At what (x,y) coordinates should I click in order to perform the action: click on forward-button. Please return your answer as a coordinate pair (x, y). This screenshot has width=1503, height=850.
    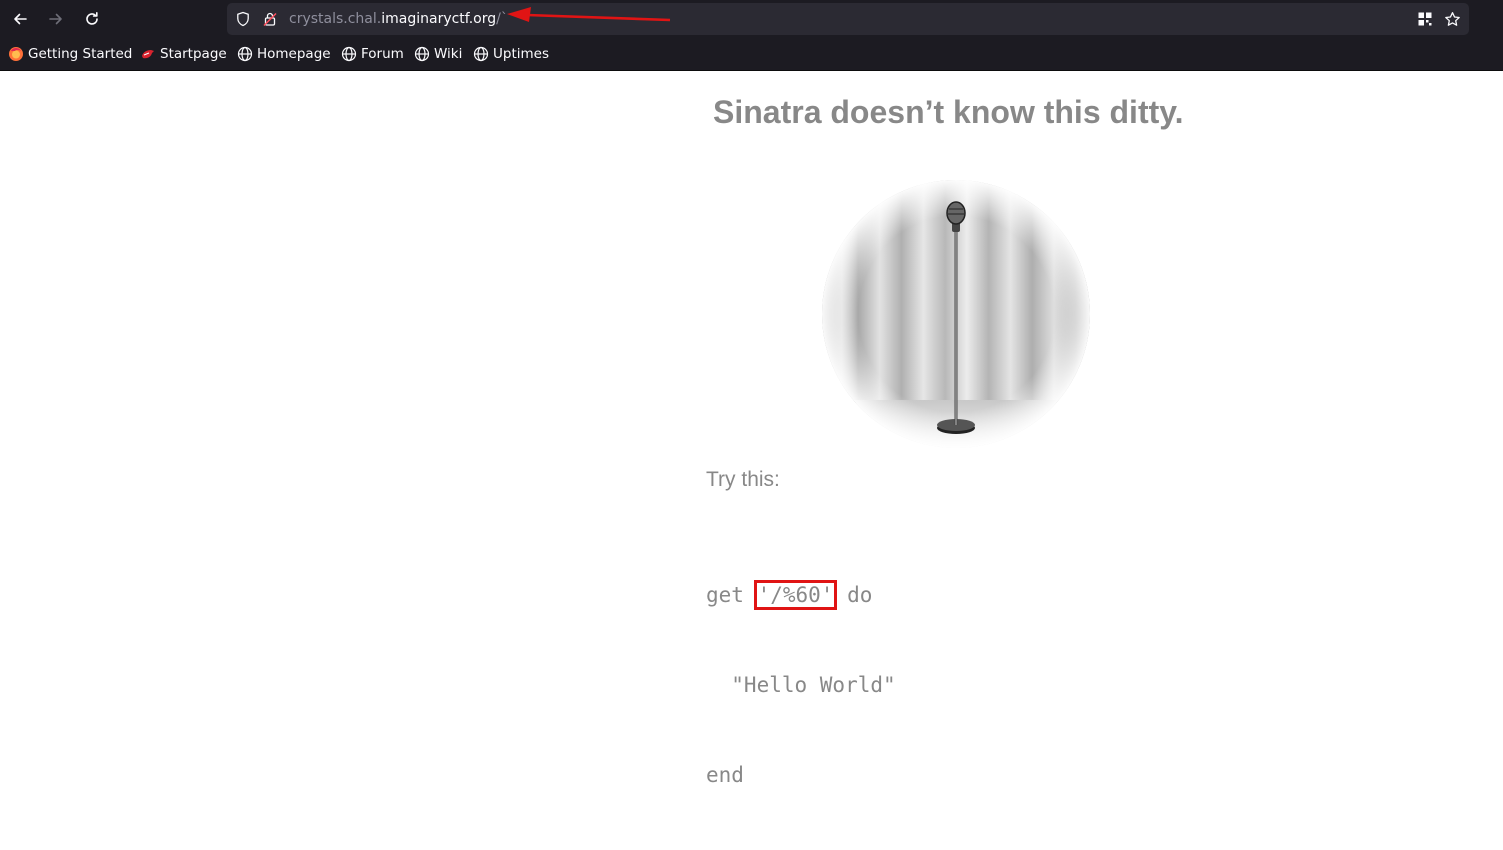
    Looking at the image, I should click on (56, 19).